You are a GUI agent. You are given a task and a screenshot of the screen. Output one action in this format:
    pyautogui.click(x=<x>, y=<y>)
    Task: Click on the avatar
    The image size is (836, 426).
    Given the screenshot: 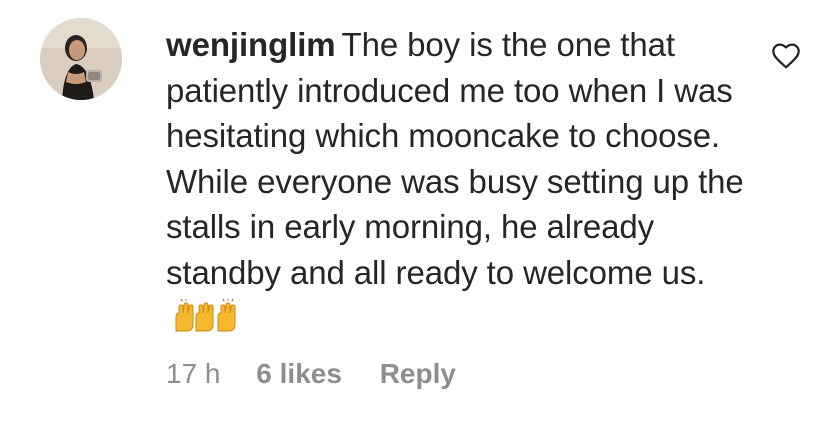 What is the action you would take?
    pyautogui.click(x=81, y=59)
    